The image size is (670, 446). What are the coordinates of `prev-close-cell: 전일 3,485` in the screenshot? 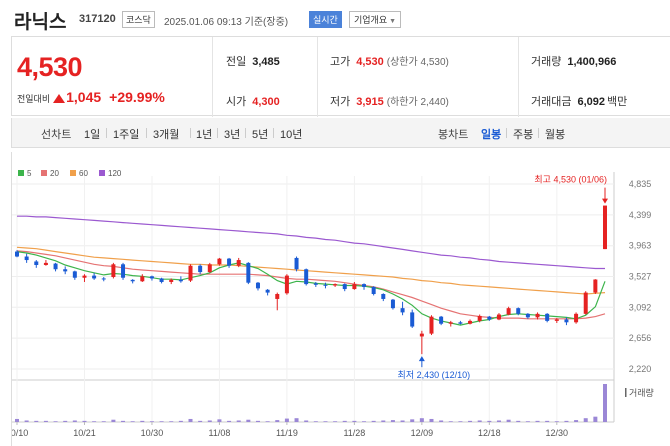 It's located at (253, 61).